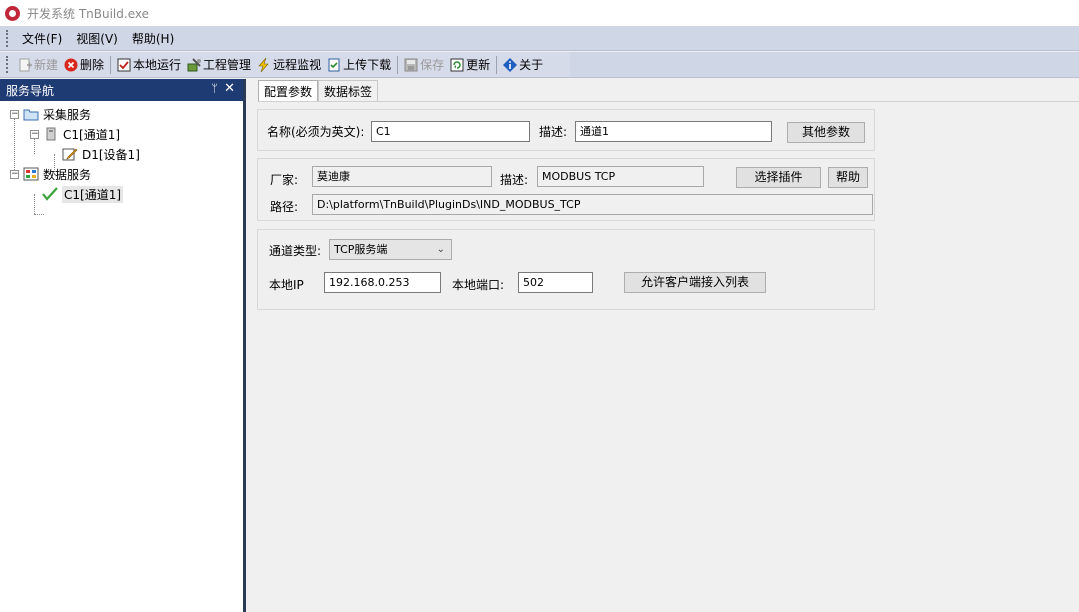 The width and height of the screenshot is (1079, 612). I want to click on app-gear-icon, so click(12, 13).